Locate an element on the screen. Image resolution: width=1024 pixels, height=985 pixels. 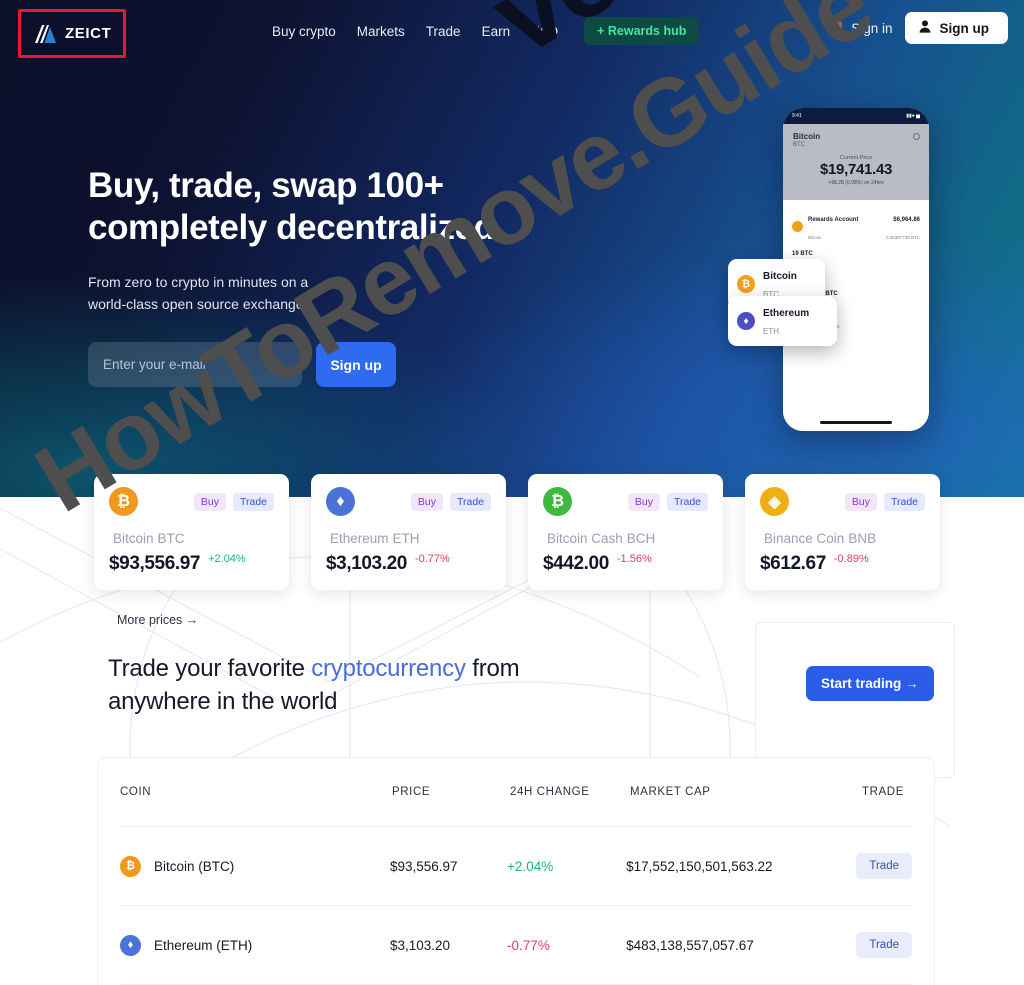
phone-rewards-btc: 0.35387739 BTC is located at coordinates (902, 237).